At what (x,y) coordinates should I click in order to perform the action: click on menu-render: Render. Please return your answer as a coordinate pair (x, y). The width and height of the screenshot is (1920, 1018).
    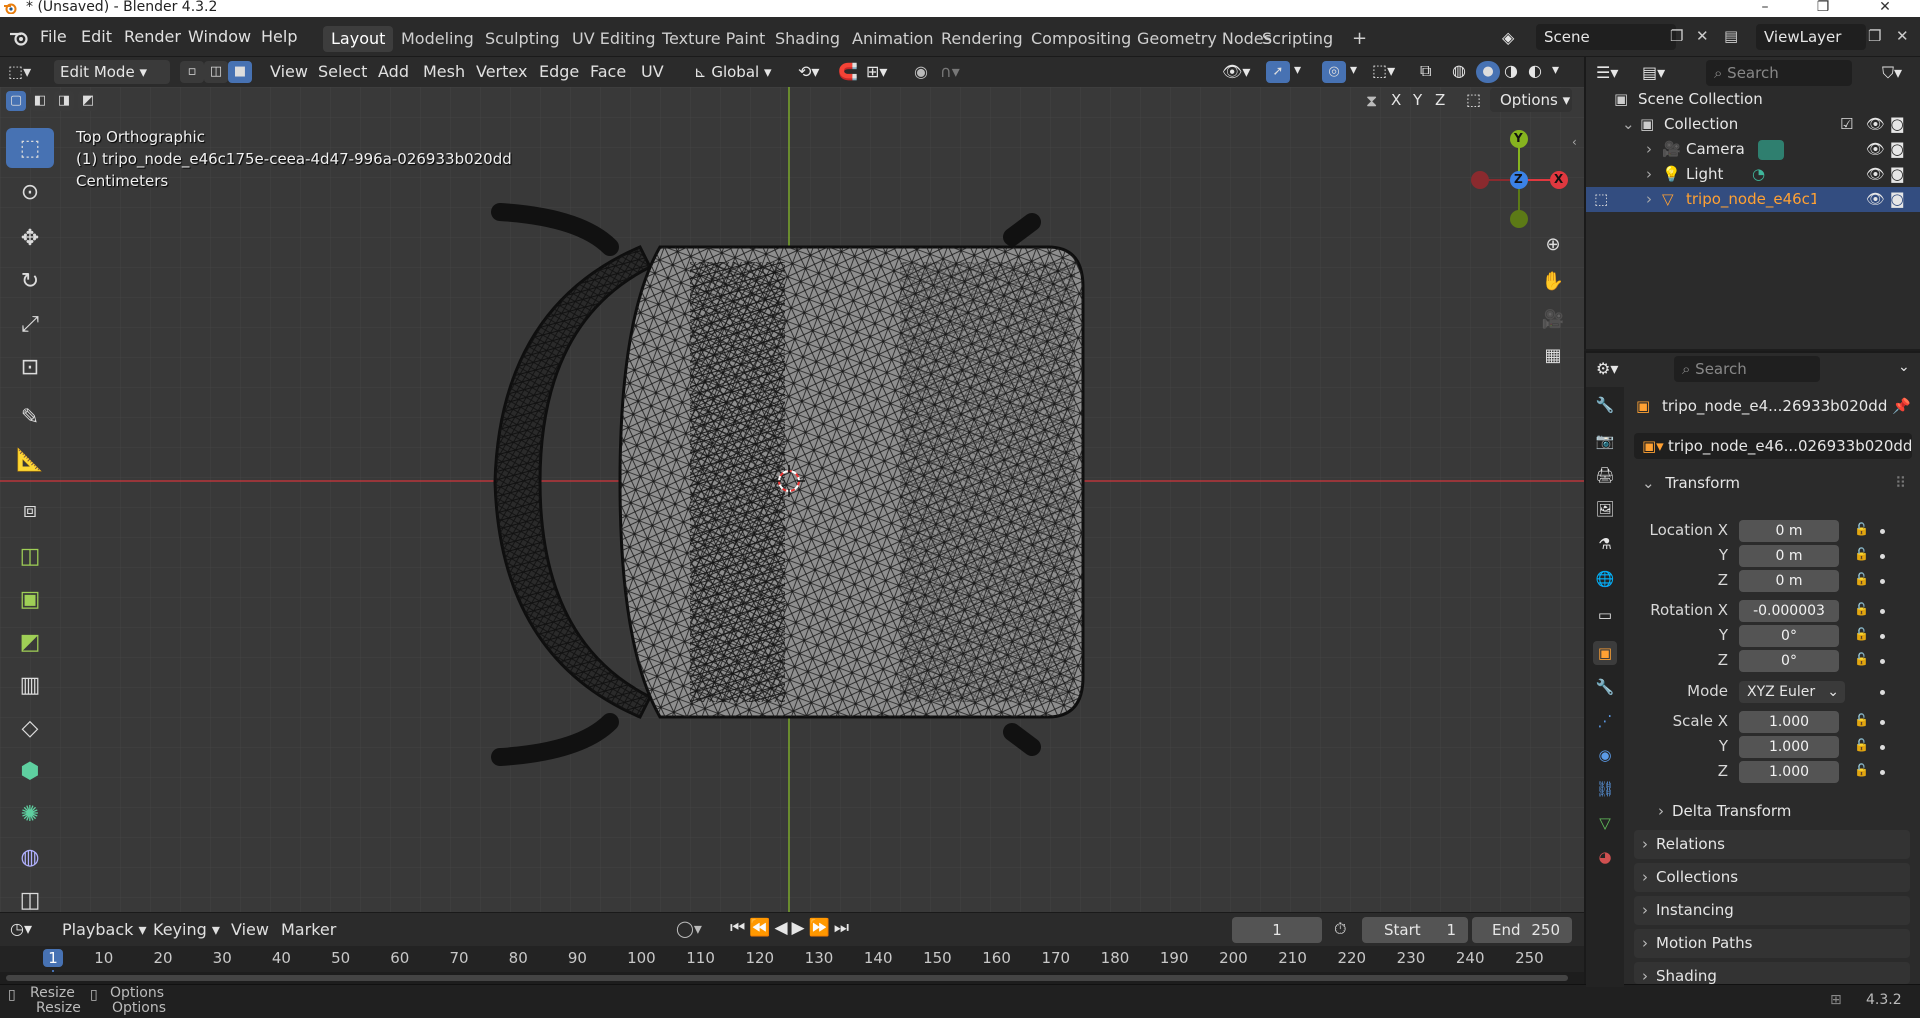
    Looking at the image, I should click on (152, 36).